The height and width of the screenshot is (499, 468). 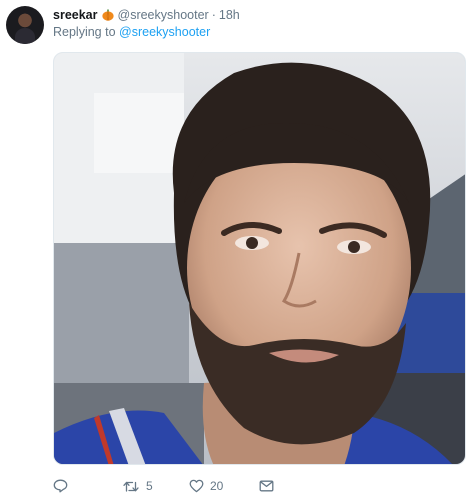 I want to click on retweet-button: 5, so click(x=156, y=486).